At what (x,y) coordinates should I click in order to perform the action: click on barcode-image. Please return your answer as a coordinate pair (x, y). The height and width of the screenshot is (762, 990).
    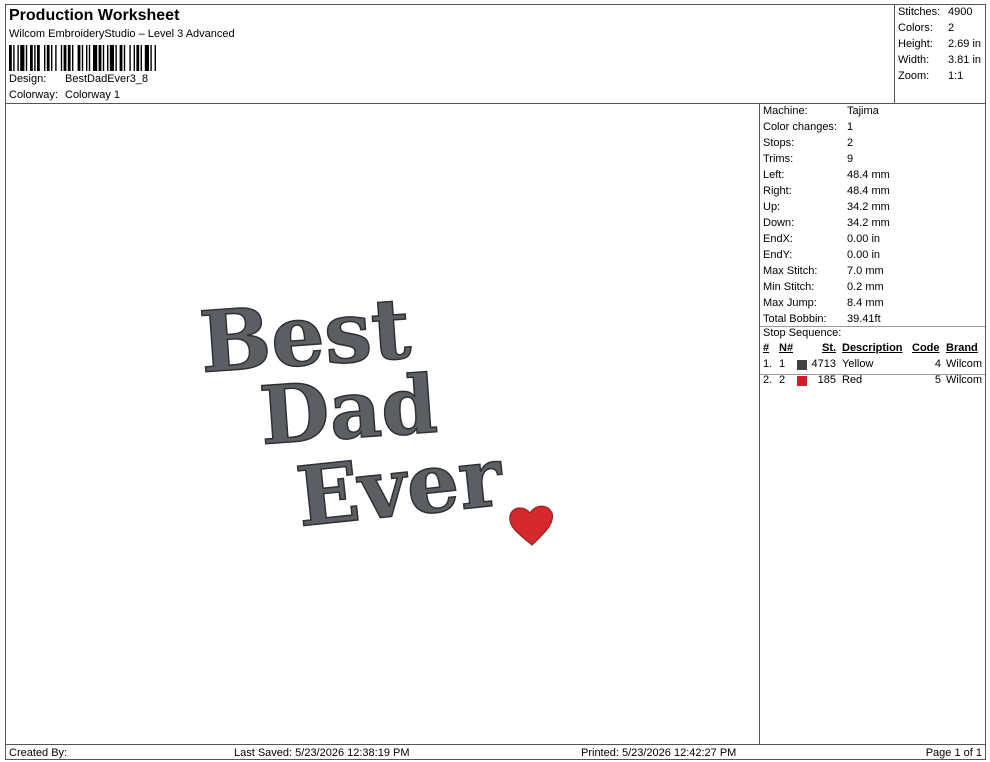
    Looking at the image, I should click on (82, 58).